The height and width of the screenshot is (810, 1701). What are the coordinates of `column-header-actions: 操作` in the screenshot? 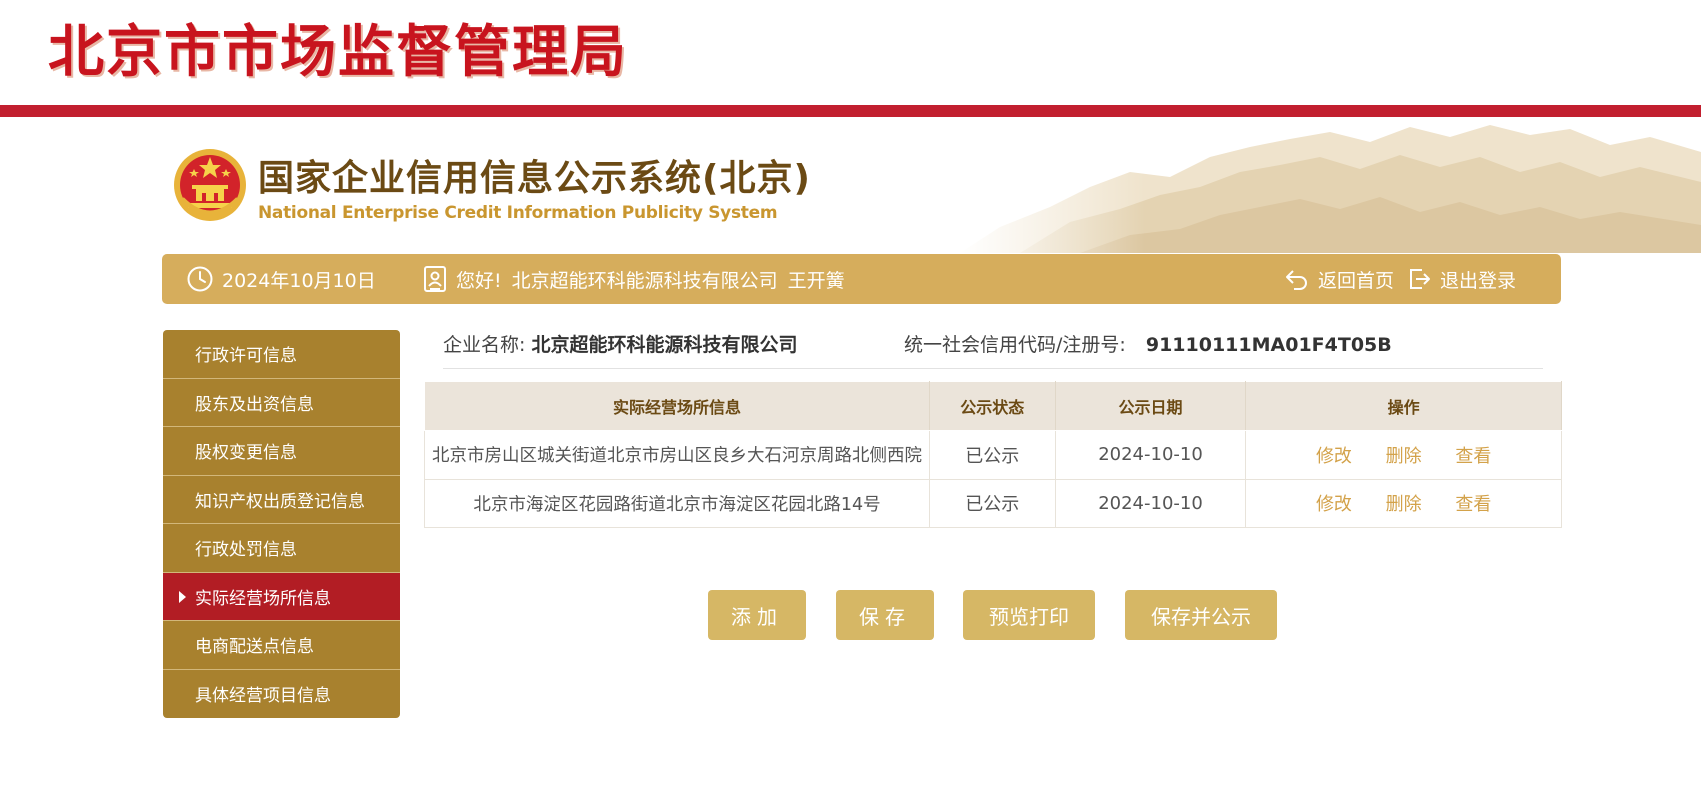 It's located at (1403, 406).